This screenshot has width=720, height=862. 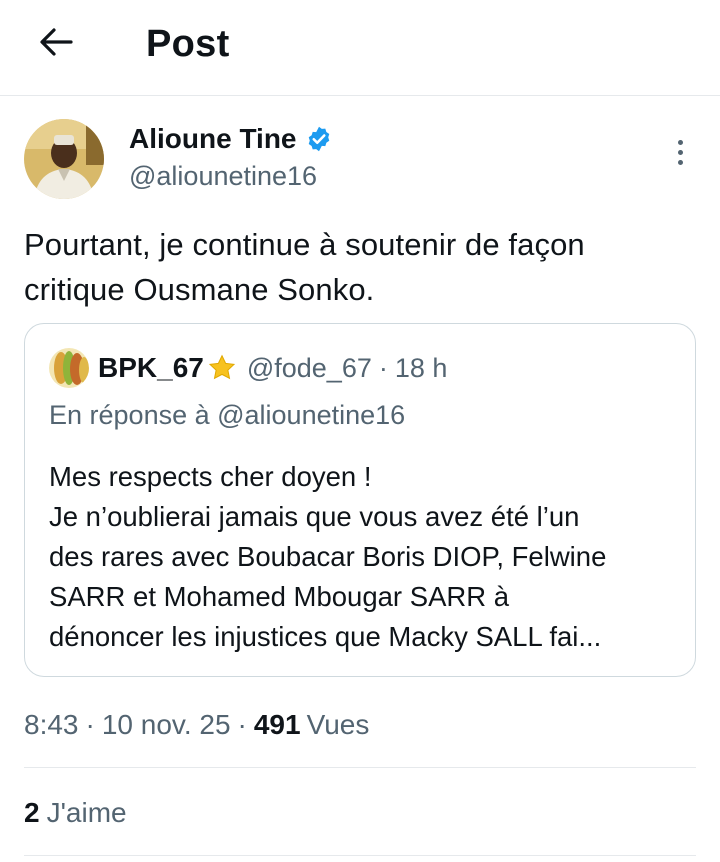 What do you see at coordinates (51, 725) in the screenshot?
I see `post-time: 8:43` at bounding box center [51, 725].